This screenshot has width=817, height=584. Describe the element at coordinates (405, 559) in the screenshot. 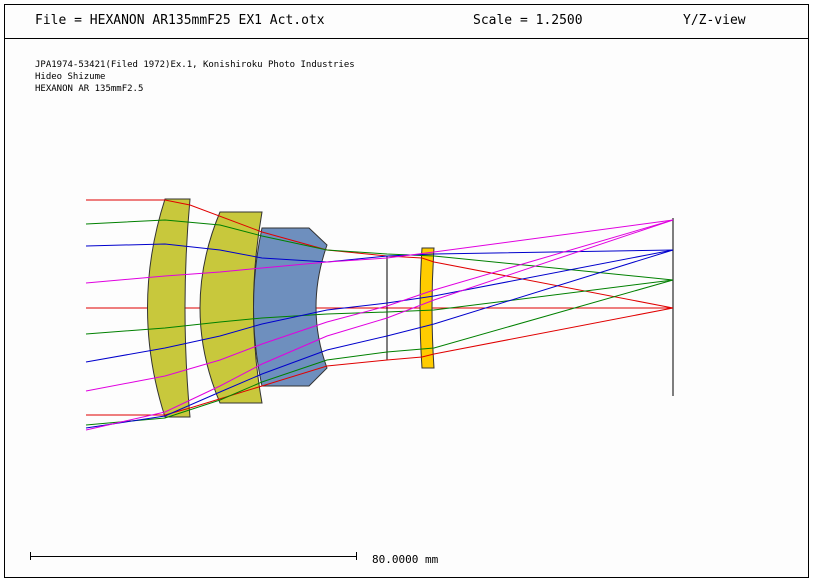

I see `scale-bar-label: 80.0000 mm` at that location.